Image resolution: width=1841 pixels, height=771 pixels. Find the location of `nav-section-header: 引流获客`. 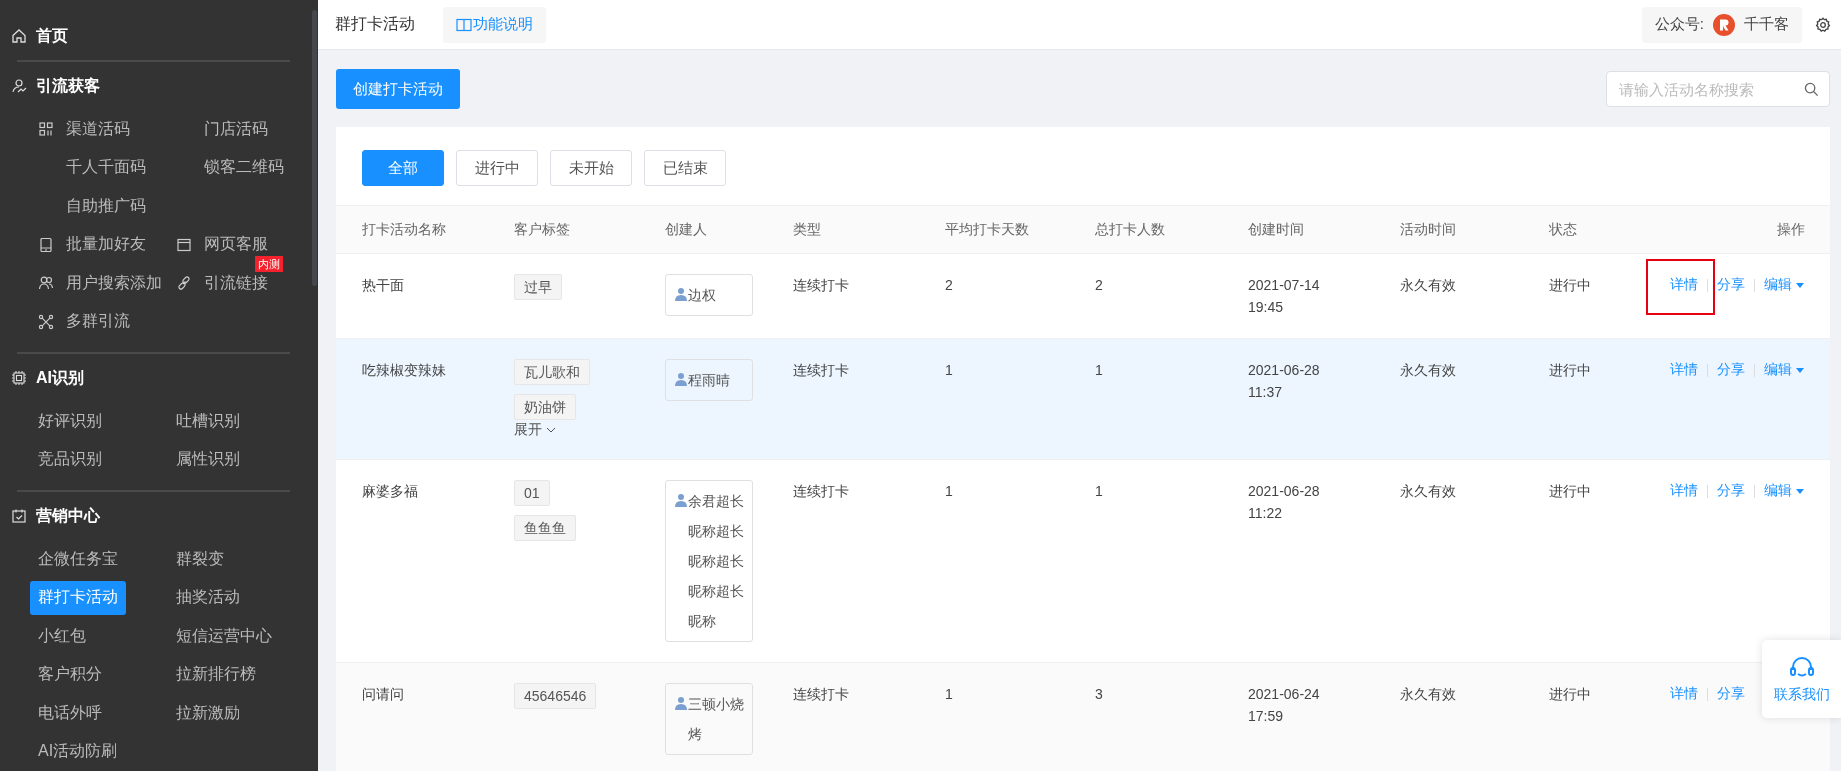

nav-section-header: 引流获客 is located at coordinates (159, 86).